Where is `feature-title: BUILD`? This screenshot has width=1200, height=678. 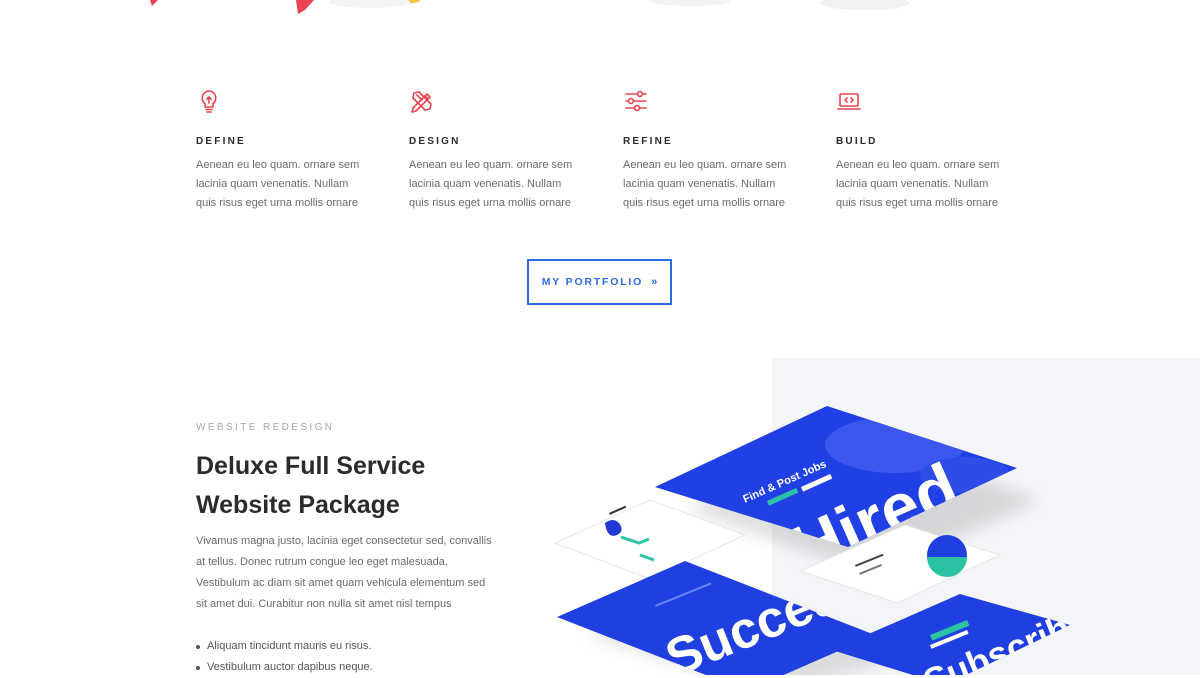 feature-title: BUILD is located at coordinates (857, 141).